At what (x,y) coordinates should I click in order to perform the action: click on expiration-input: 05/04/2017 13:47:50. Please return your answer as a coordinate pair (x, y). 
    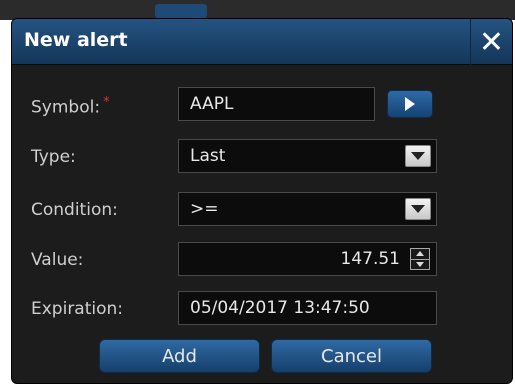
    Looking at the image, I should click on (307, 308).